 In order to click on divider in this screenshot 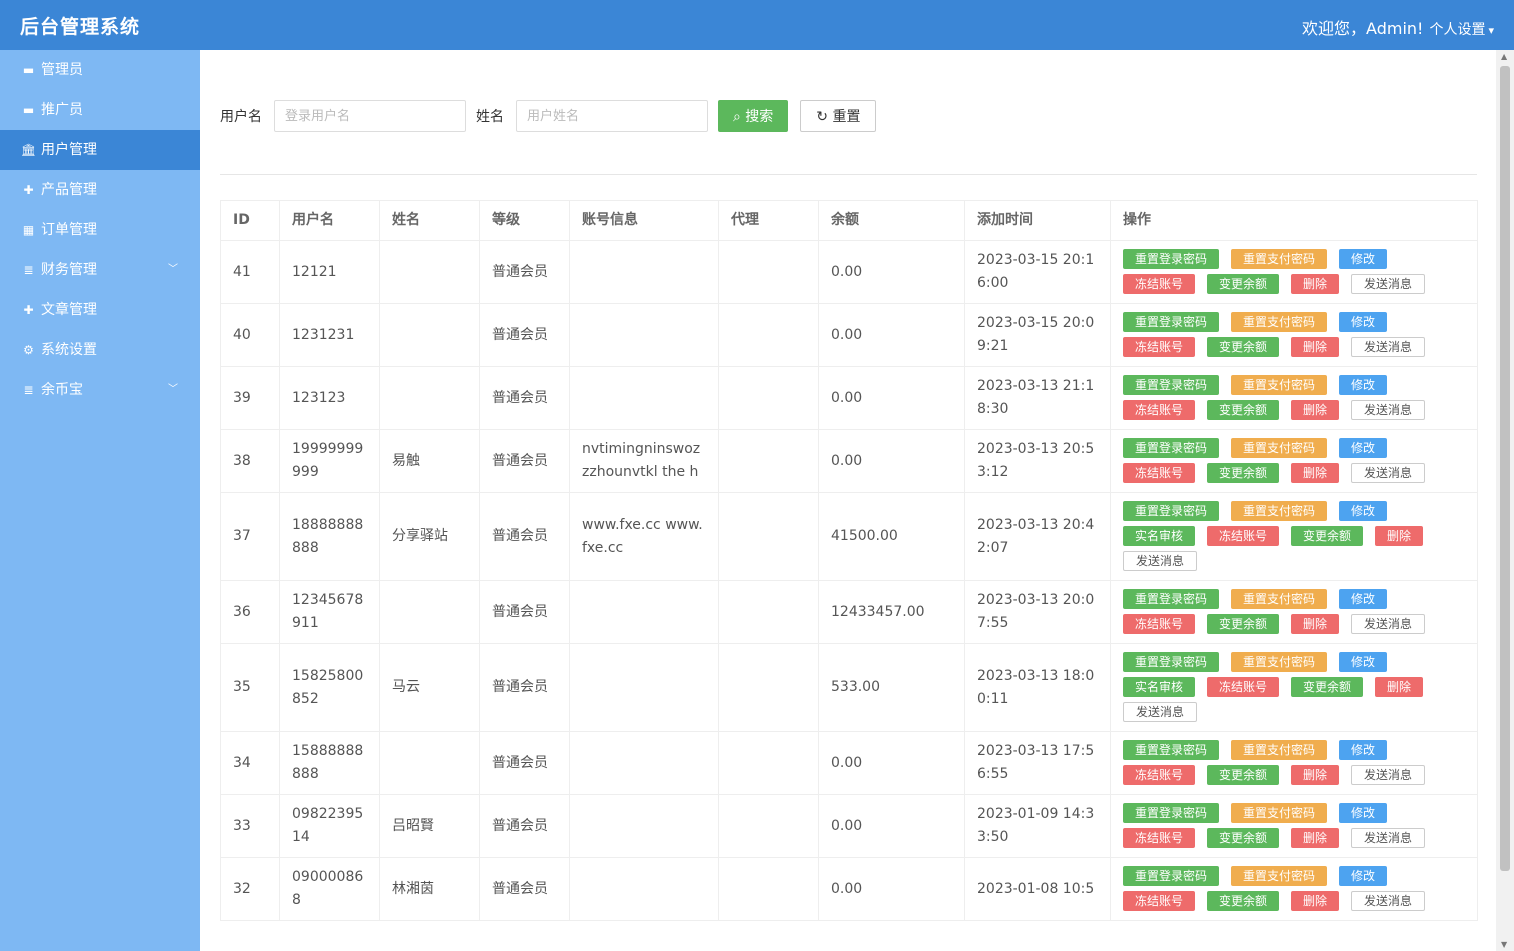, I will do `click(848, 174)`.